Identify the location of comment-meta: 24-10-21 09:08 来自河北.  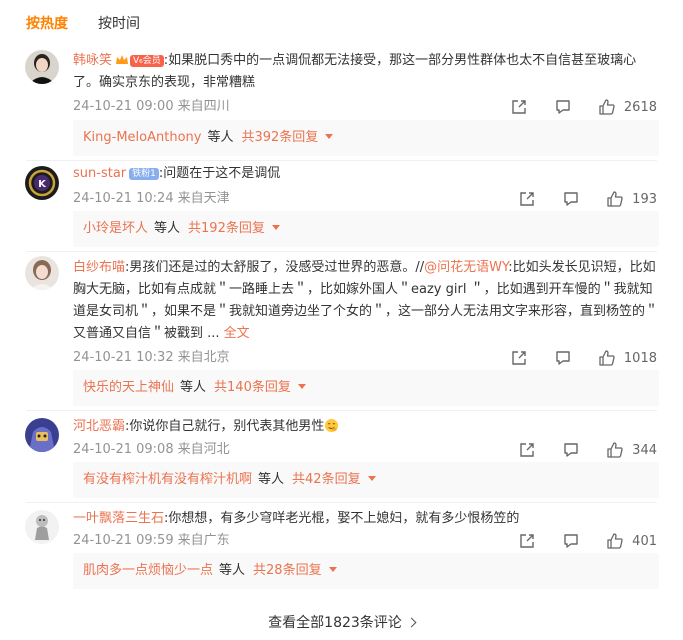
(151, 450).